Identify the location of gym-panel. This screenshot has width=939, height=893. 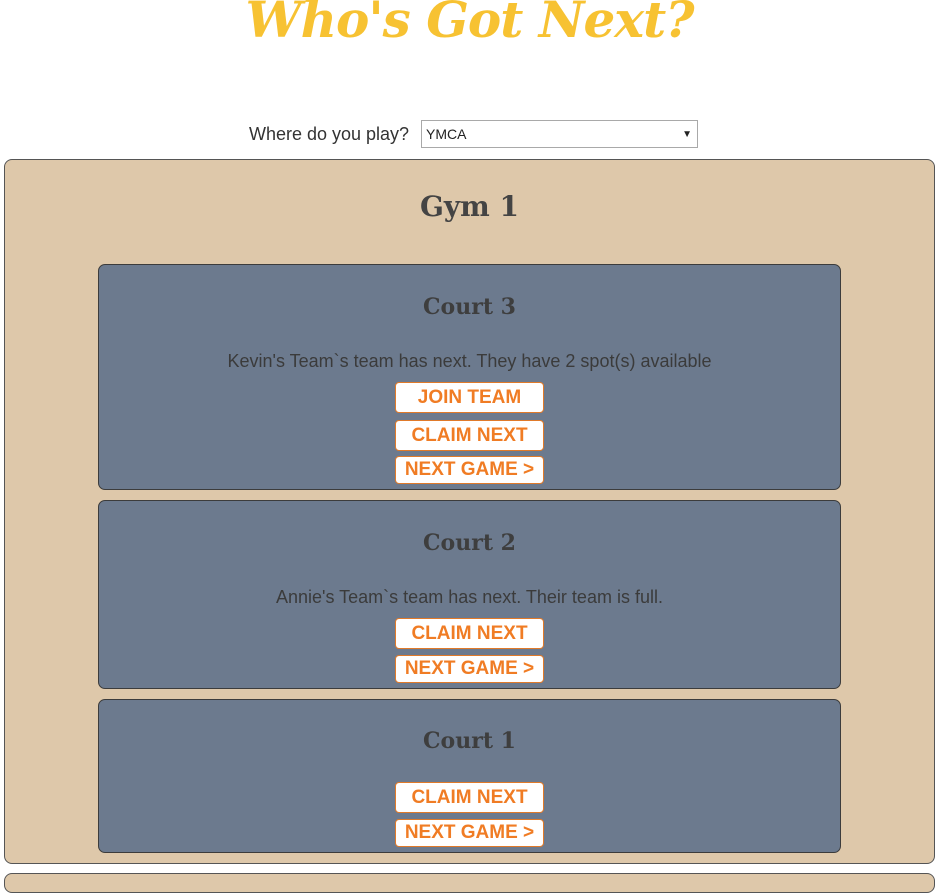
(469, 883).